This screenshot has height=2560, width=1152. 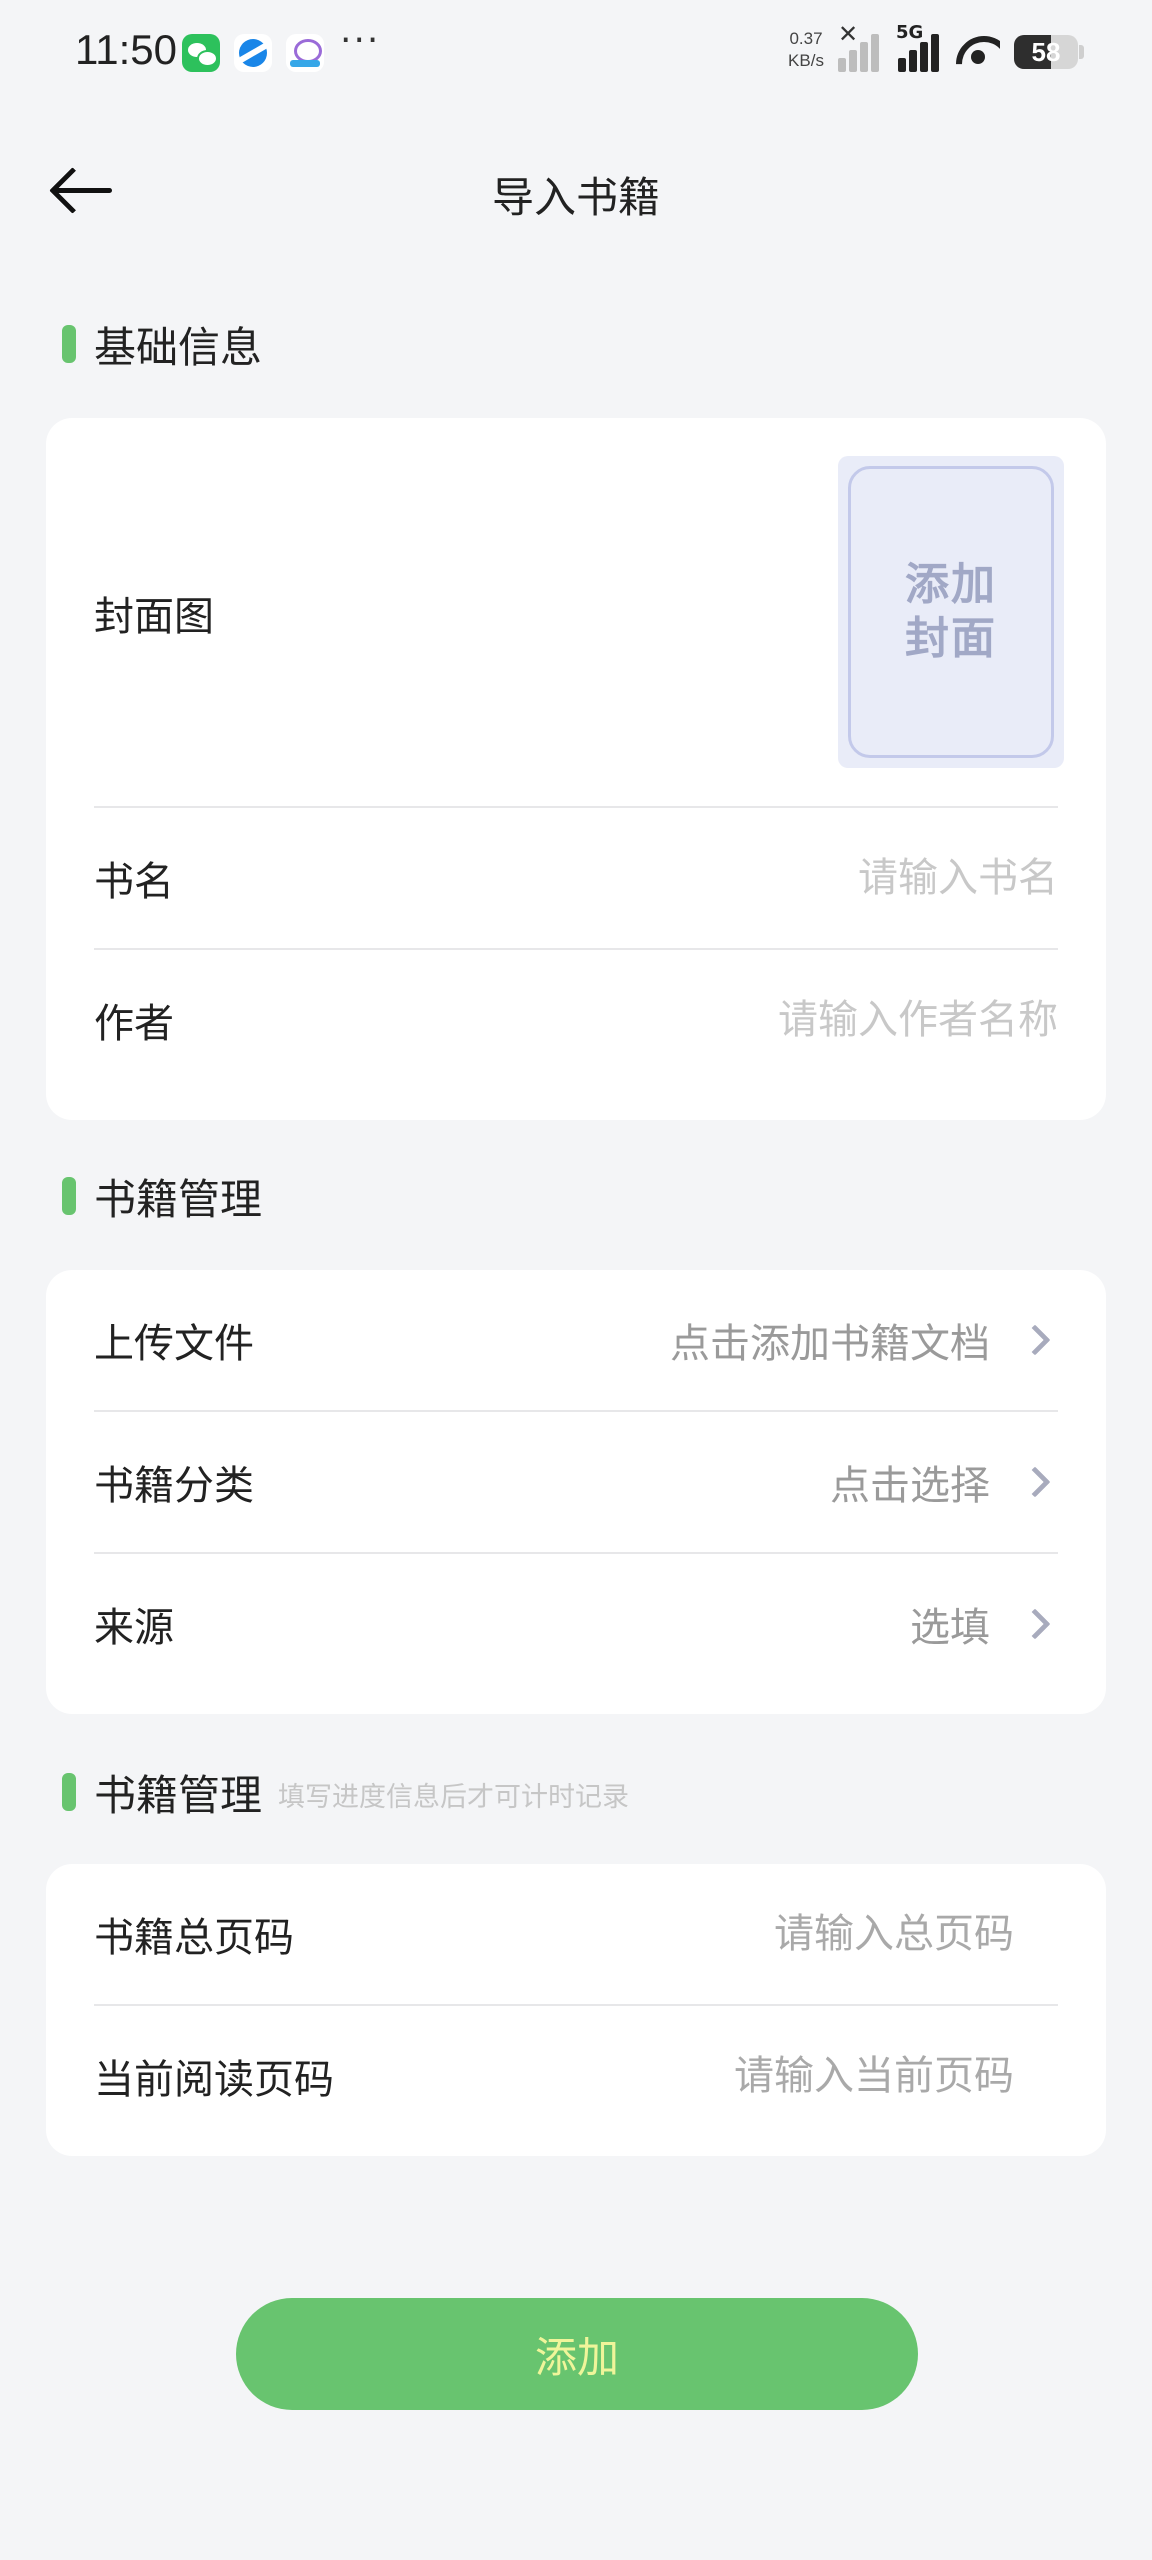 What do you see at coordinates (950, 1628) in the screenshot?
I see `source-hint: 选填` at bounding box center [950, 1628].